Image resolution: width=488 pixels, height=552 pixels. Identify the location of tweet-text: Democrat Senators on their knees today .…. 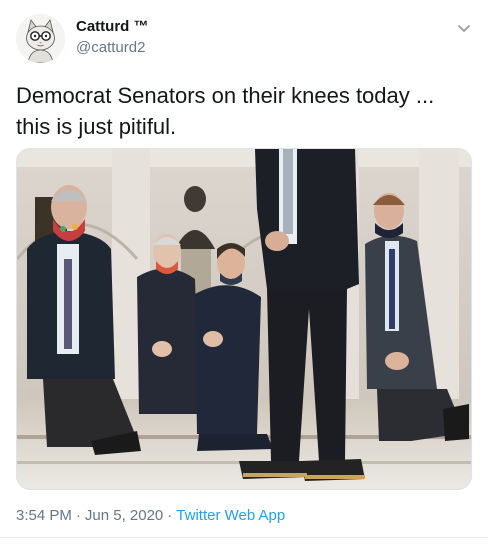
(225, 111).